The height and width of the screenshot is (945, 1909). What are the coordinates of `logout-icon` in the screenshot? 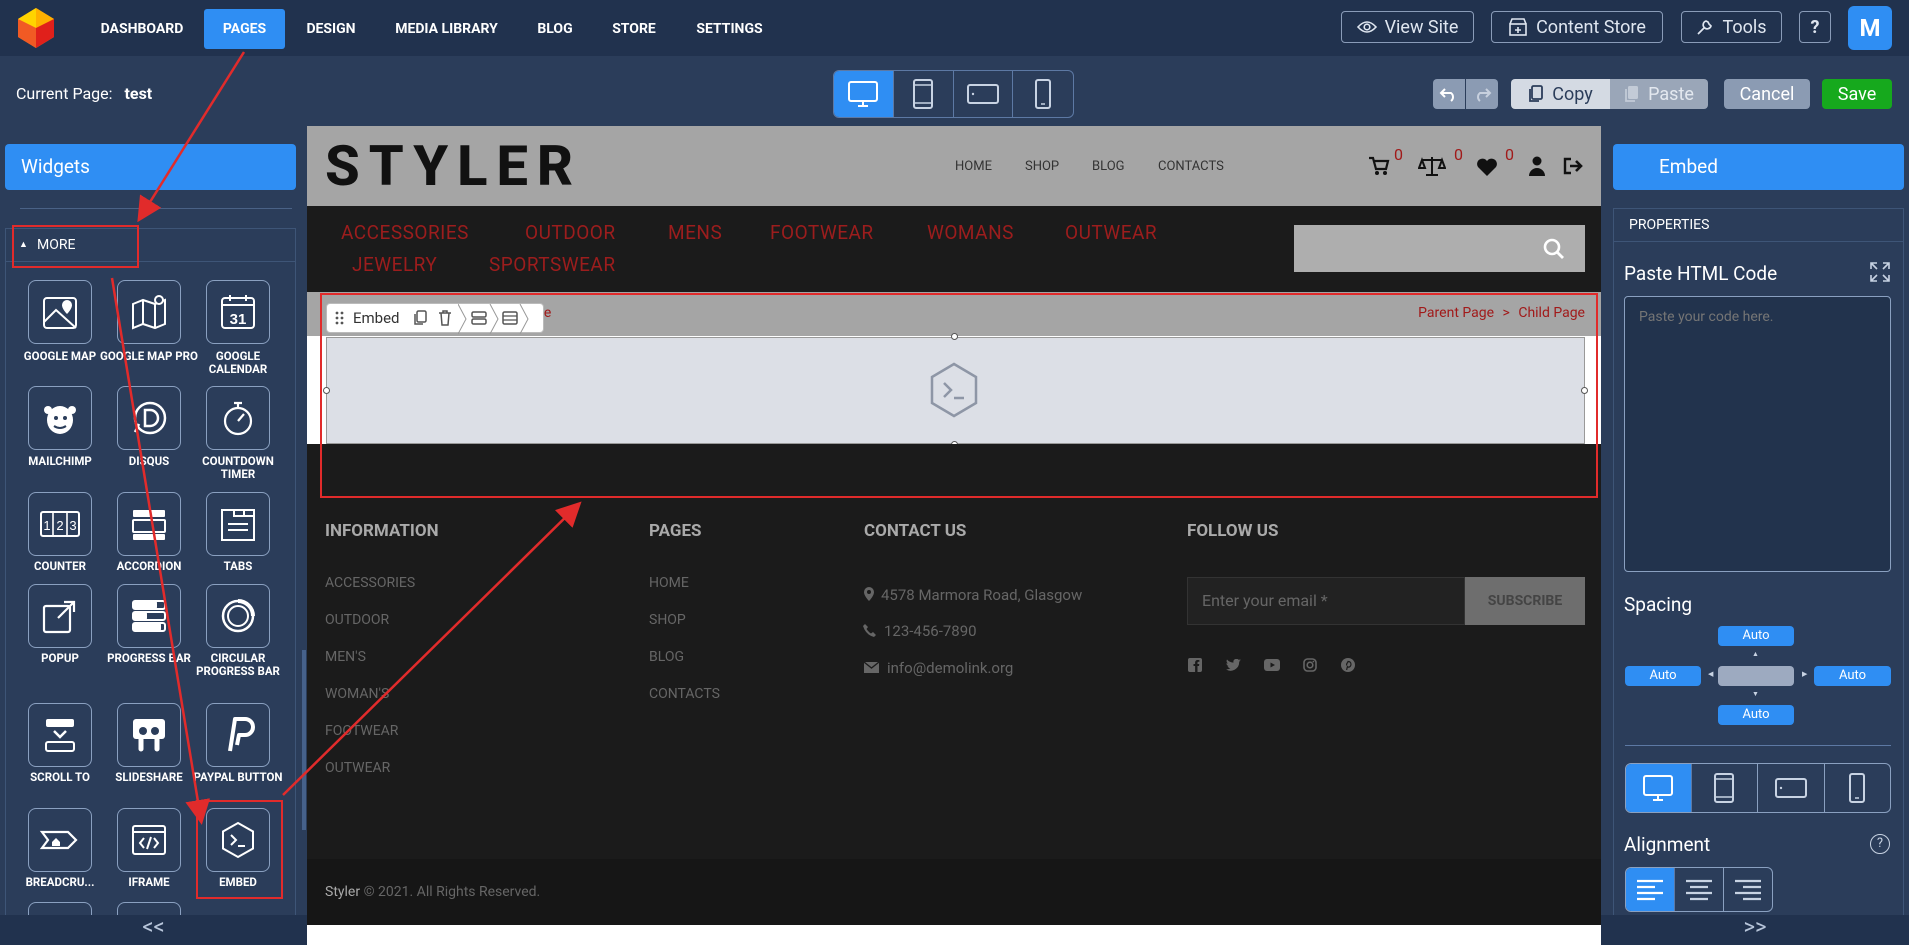 It's located at (1573, 166).